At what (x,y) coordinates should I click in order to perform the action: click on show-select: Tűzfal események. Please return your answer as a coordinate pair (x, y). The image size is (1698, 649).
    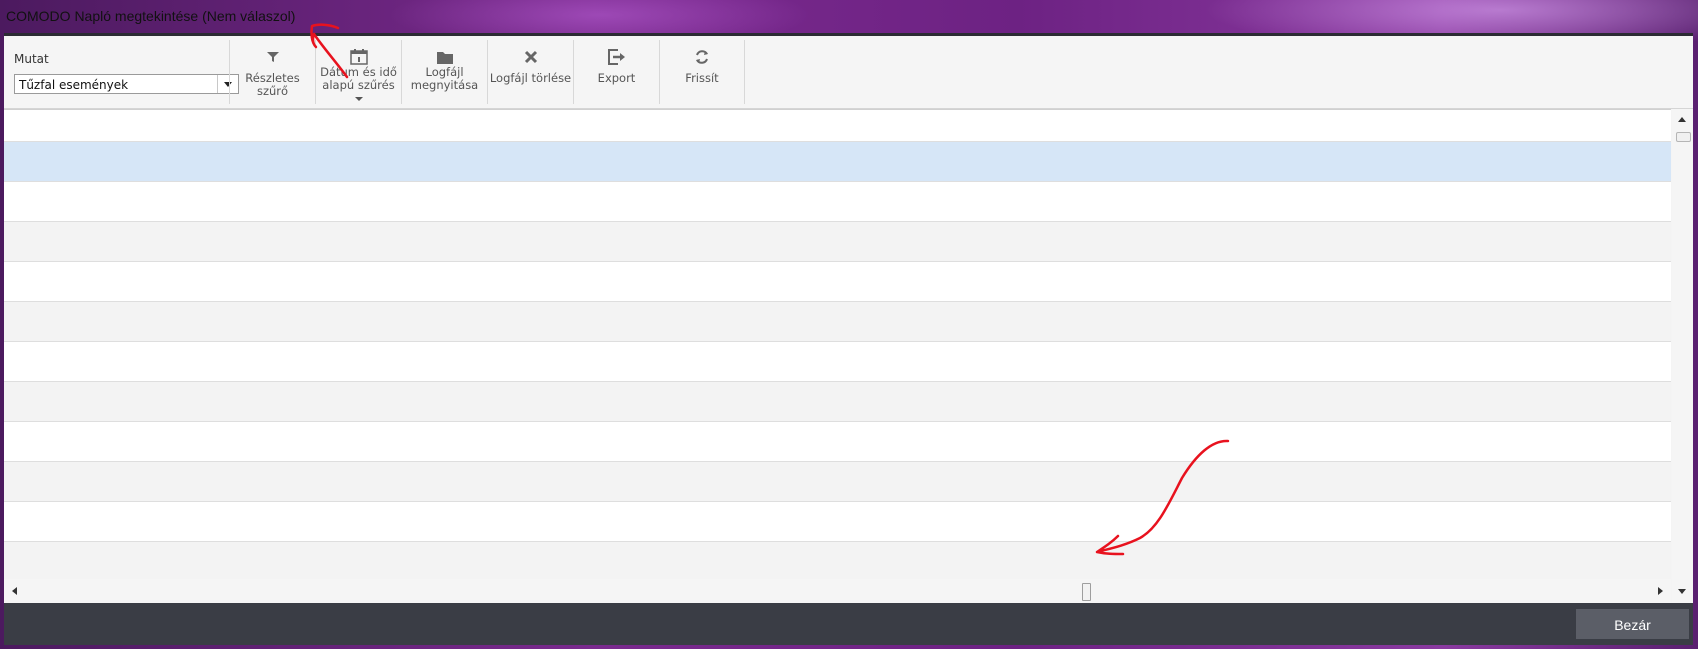
    Looking at the image, I should click on (126, 84).